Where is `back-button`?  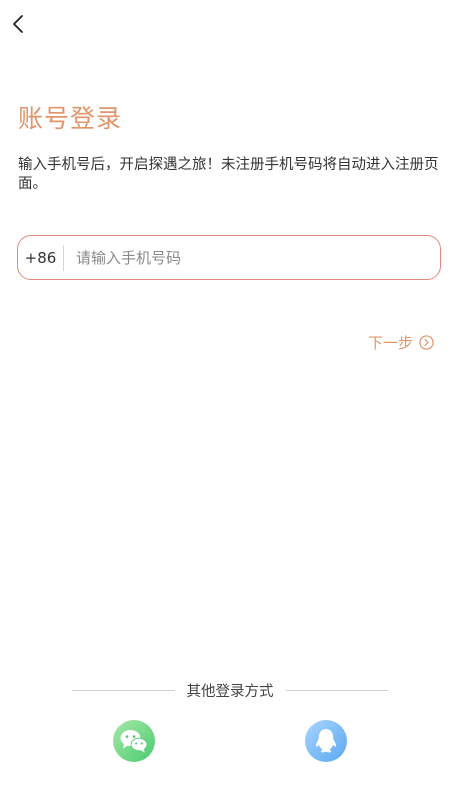 back-button is located at coordinates (18, 24).